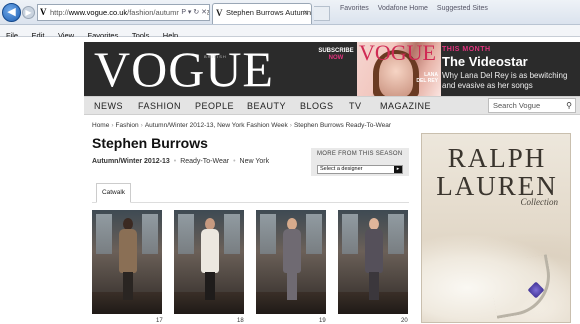 The image size is (580, 324). I want to click on tab-favicon-icon: V, so click(219, 13).